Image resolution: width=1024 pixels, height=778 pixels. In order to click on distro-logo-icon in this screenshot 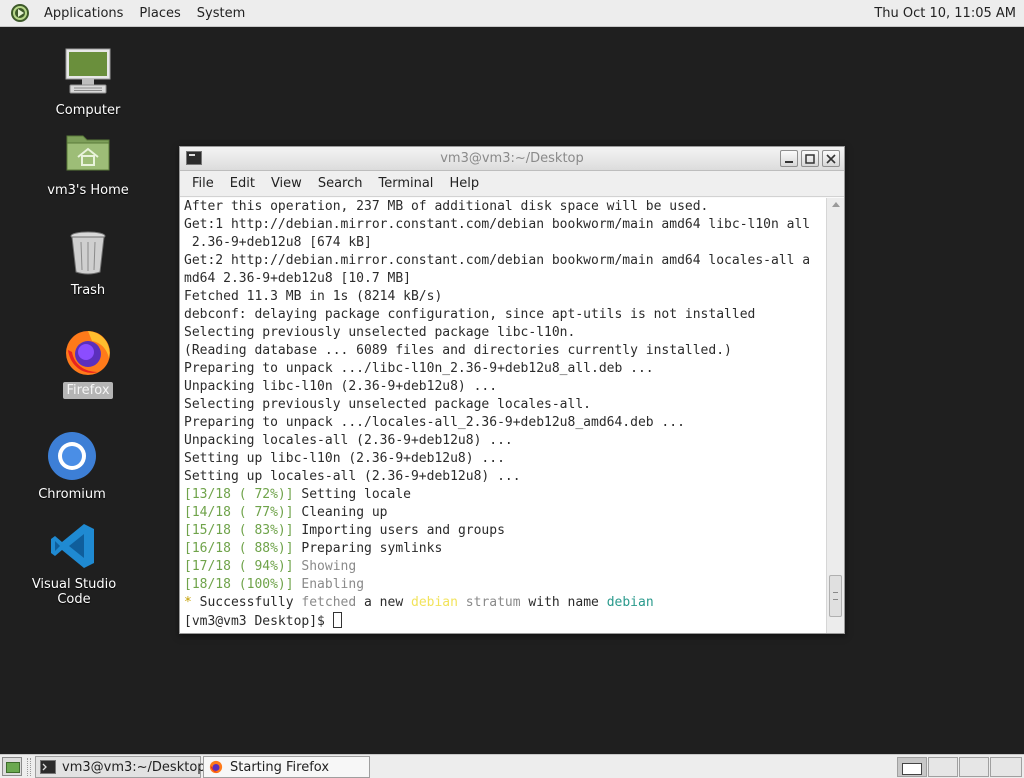, I will do `click(20, 13)`.